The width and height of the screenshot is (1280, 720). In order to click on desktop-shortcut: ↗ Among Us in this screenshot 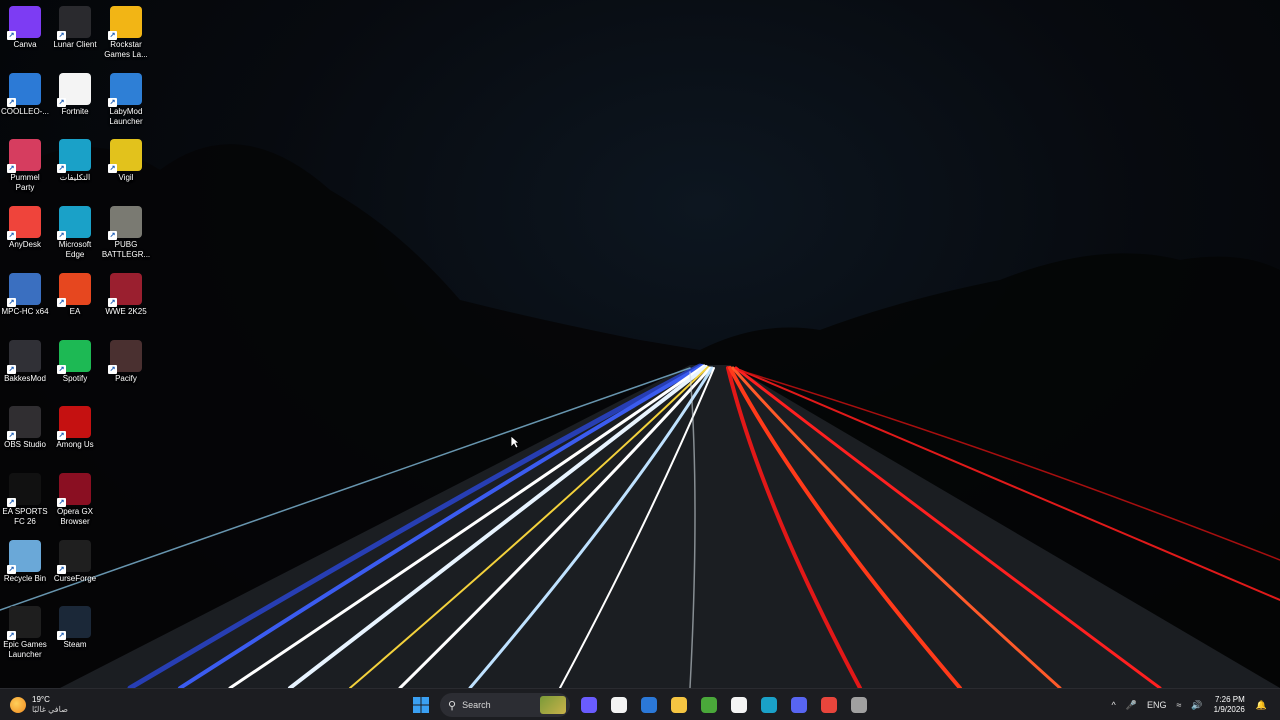, I will do `click(75, 425)`.